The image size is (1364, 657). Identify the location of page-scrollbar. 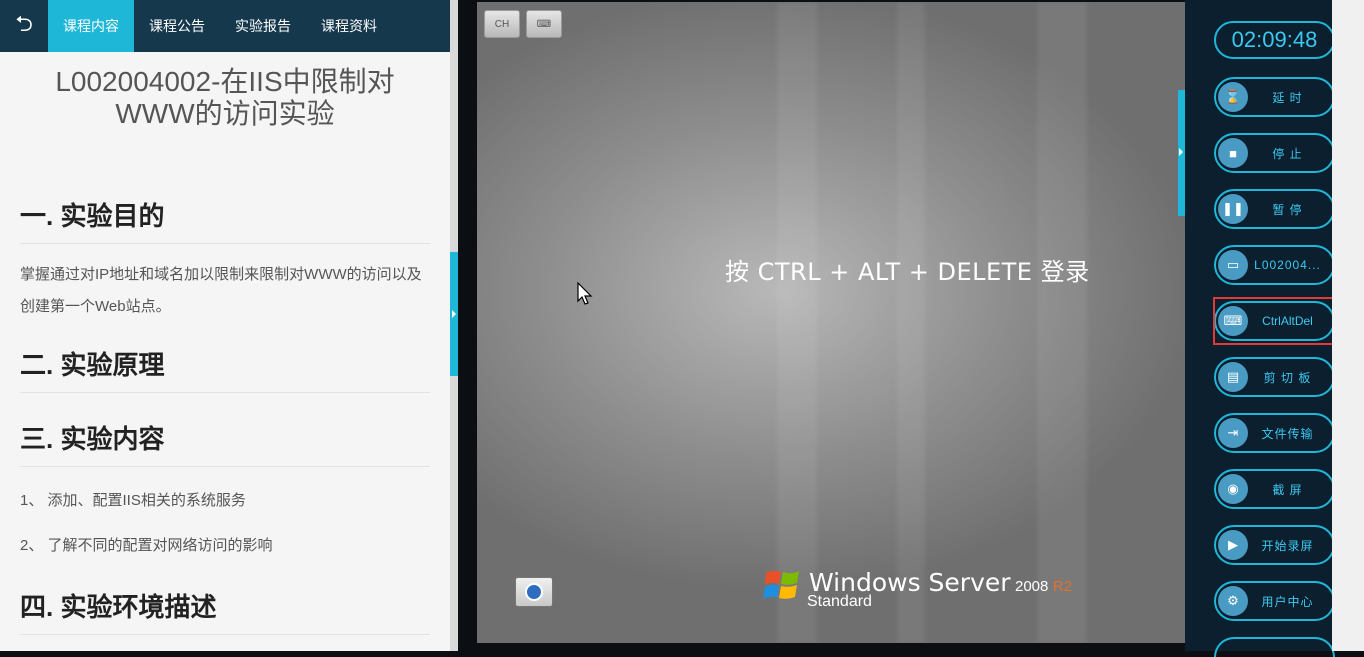
(1348, 325).